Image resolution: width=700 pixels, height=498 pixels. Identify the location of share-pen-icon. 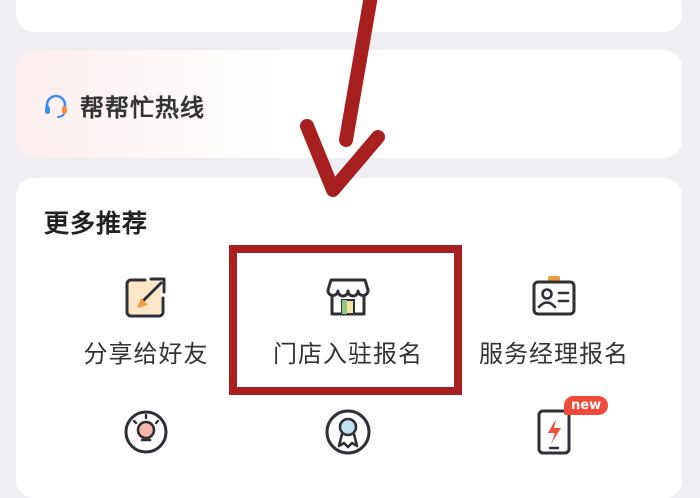
(145, 297).